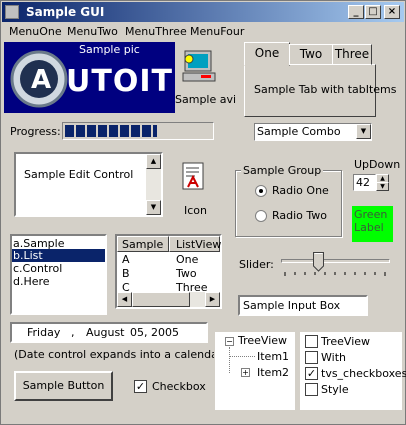  What do you see at coordinates (186, 273) in the screenshot?
I see `listview-cell: Two` at bounding box center [186, 273].